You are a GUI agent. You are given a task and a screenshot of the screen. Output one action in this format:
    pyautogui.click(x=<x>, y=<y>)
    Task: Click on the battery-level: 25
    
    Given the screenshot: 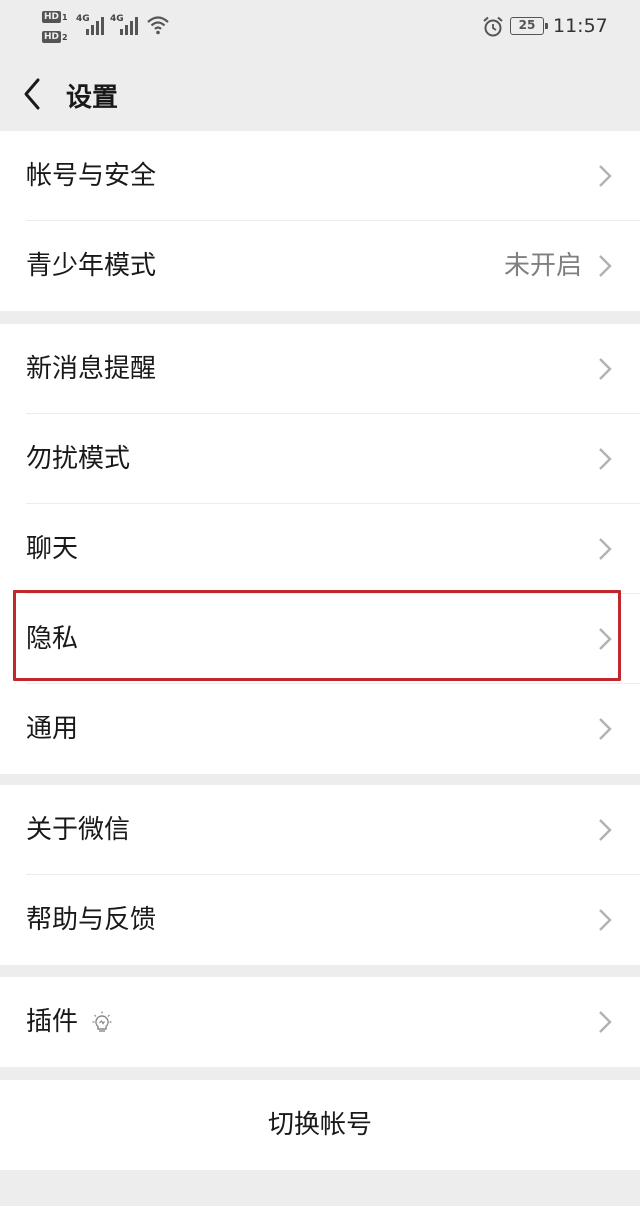 What is the action you would take?
    pyautogui.click(x=527, y=25)
    